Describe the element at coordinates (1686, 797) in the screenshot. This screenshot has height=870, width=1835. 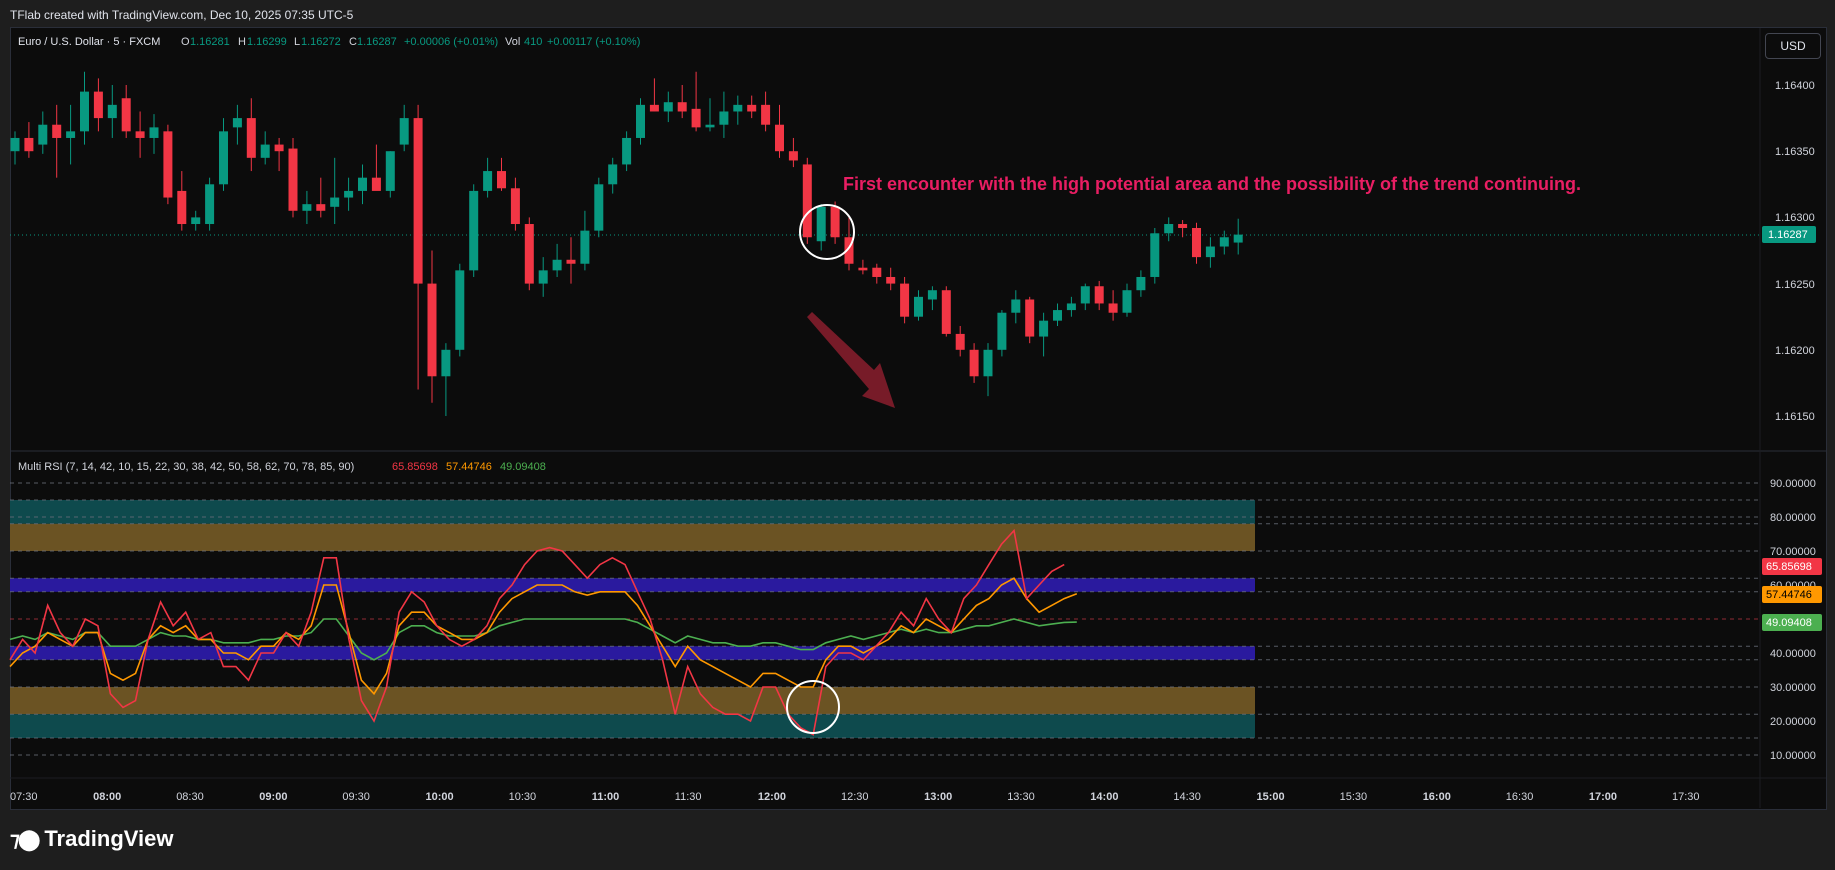
I see `time-tick: 17:30` at that location.